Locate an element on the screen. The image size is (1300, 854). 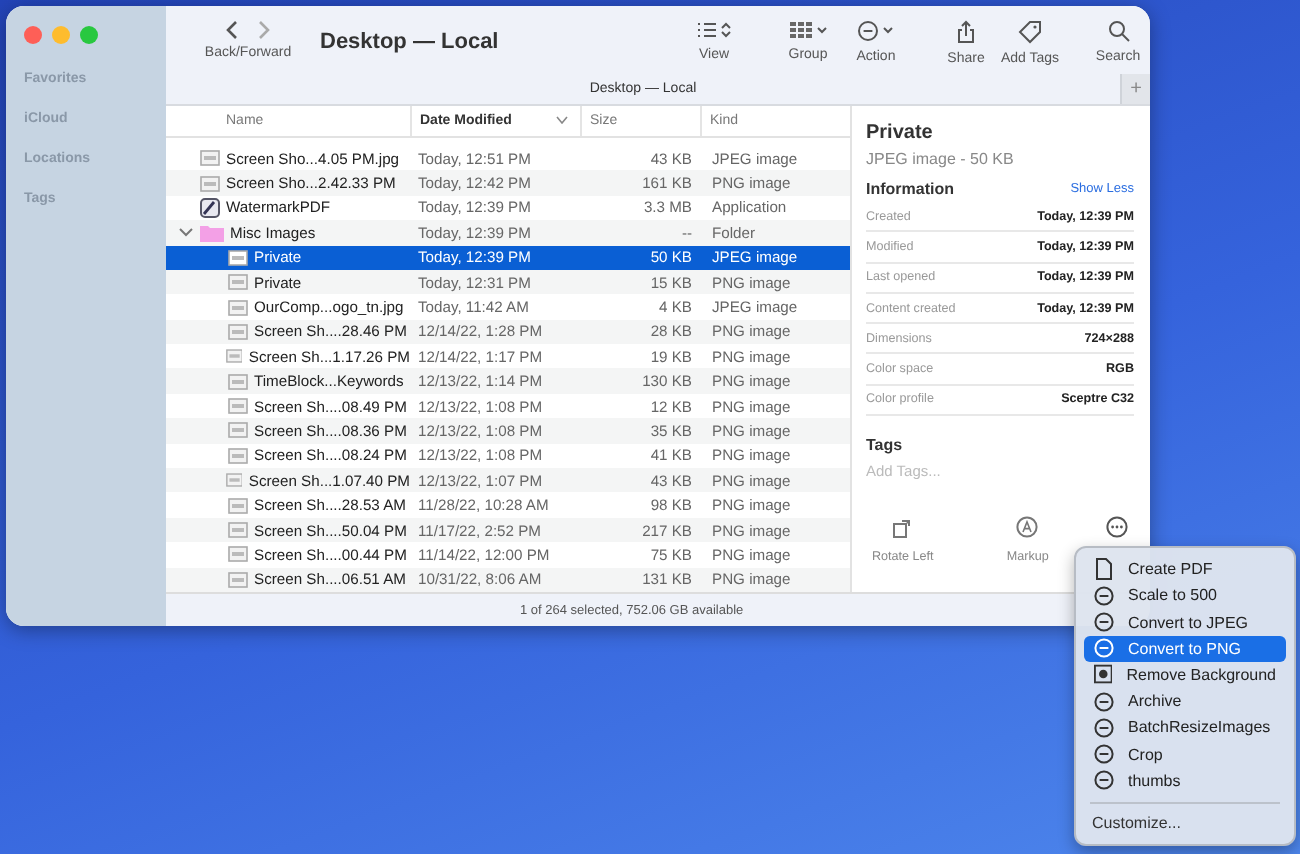
share-icon is located at coordinates (966, 32).